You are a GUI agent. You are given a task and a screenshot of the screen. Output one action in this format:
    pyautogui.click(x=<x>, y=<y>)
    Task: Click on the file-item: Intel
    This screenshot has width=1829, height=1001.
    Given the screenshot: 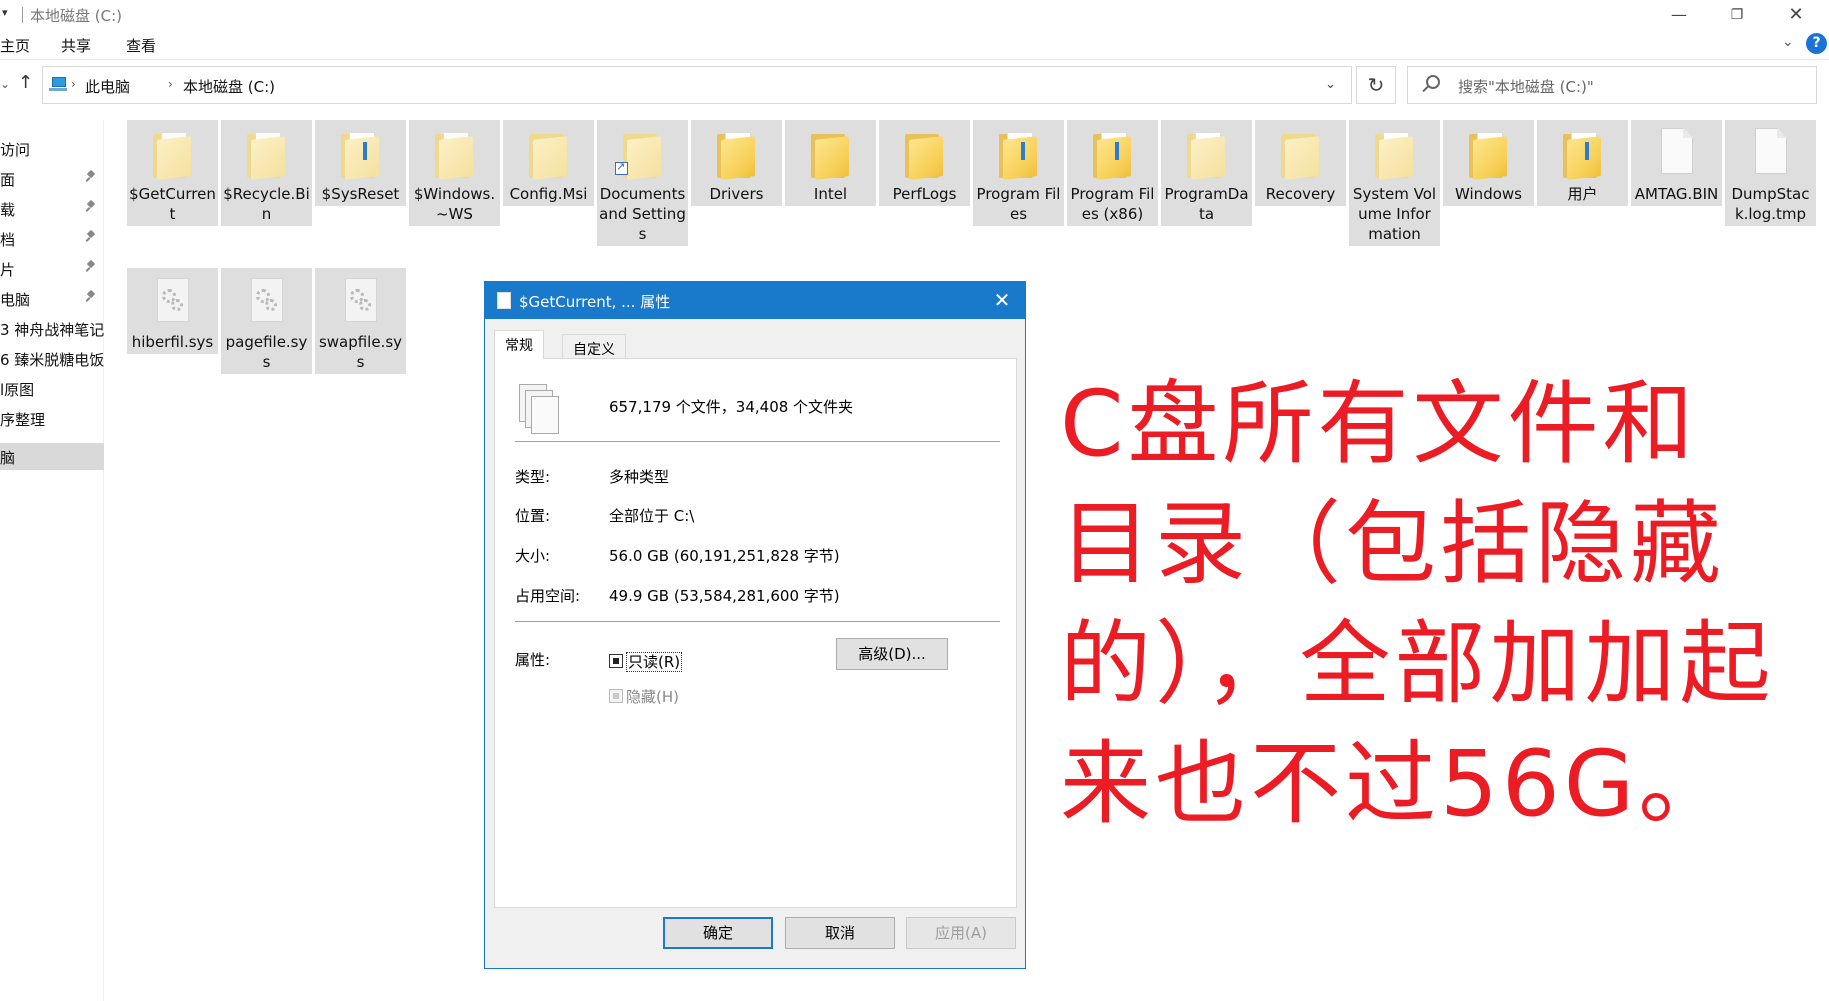 What is the action you would take?
    pyautogui.click(x=830, y=163)
    